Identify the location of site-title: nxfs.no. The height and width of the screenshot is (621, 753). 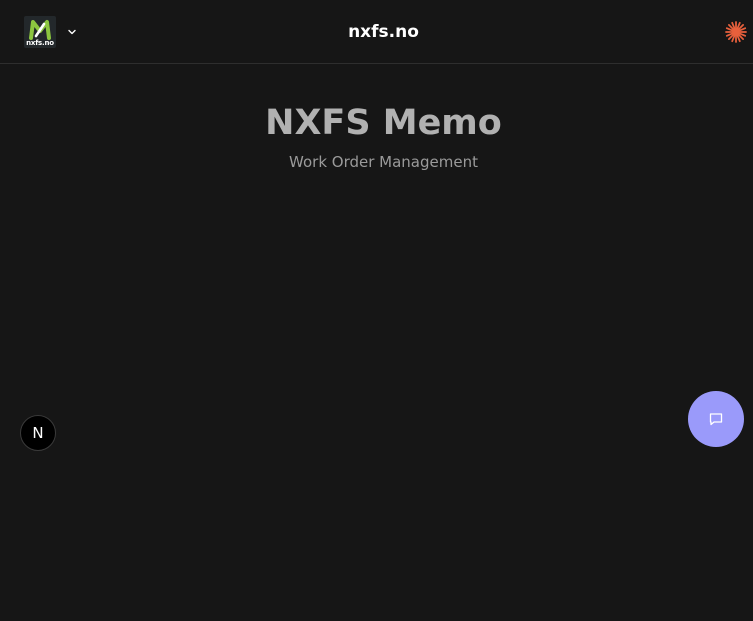
(383, 32).